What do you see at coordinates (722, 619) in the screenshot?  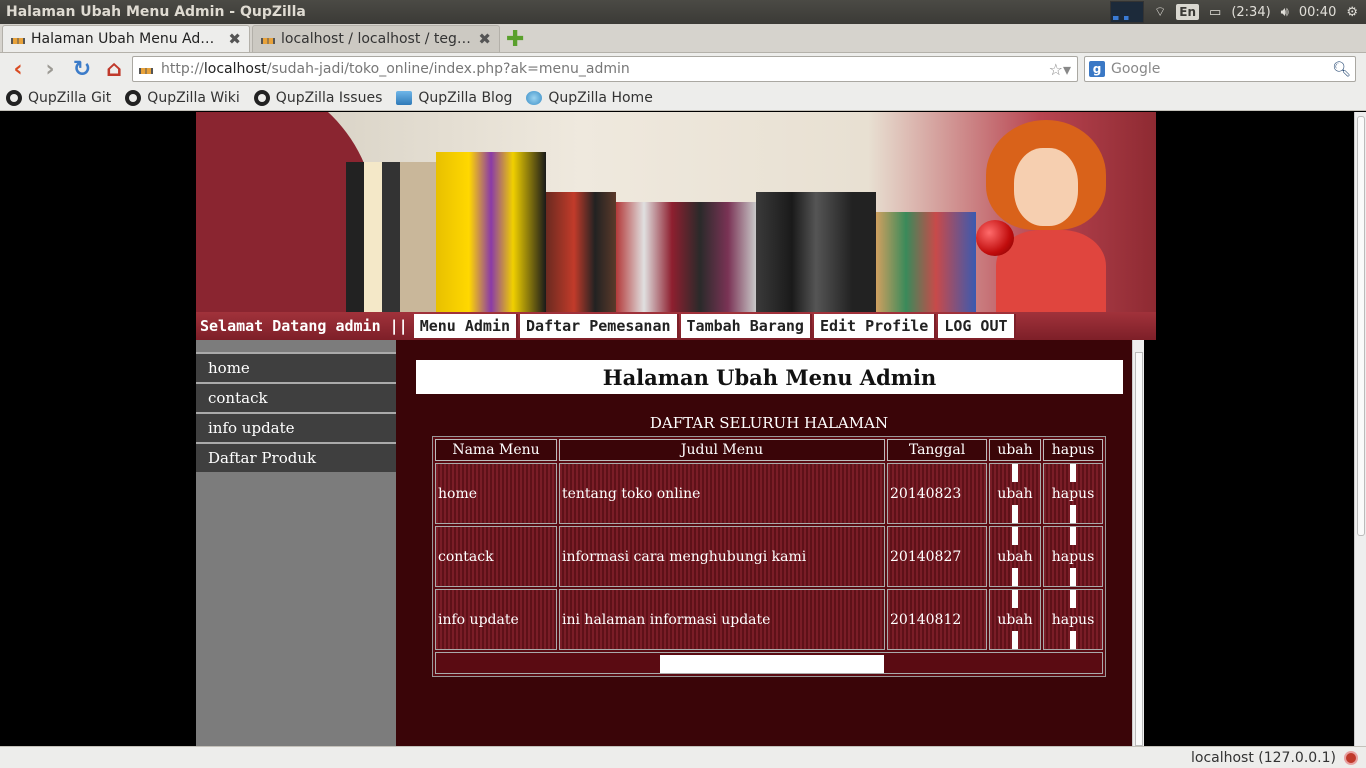 I see `cell-judul-menu: ini halaman informasi update` at bounding box center [722, 619].